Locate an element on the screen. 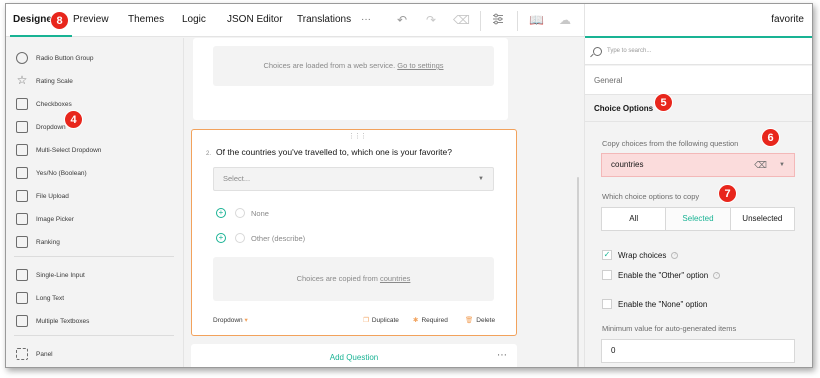 Image resolution: width=820 pixels, height=378 pixels. dropdown-preview: Select... ▼ is located at coordinates (353, 179).